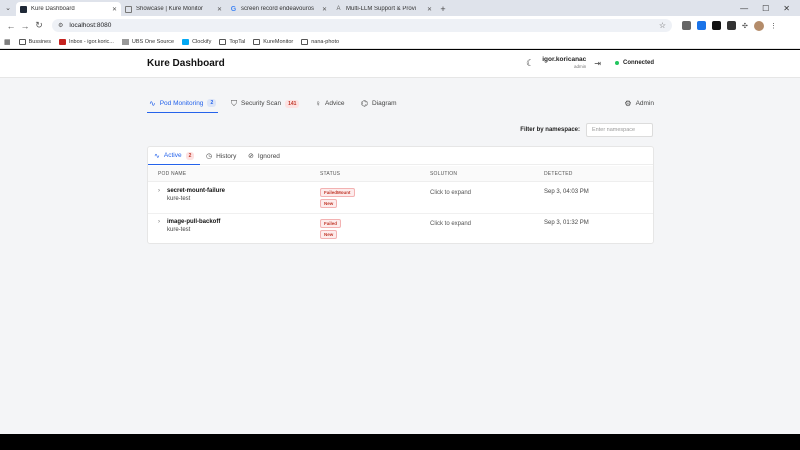 This screenshot has height=450, width=800. Describe the element at coordinates (628, 103) in the screenshot. I see `gear-icon: ⚙` at that location.